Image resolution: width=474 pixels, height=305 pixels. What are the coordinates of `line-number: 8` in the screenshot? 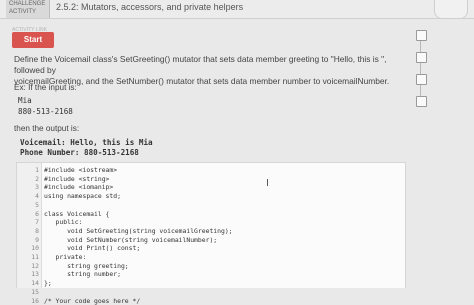 It's located at (28, 231).